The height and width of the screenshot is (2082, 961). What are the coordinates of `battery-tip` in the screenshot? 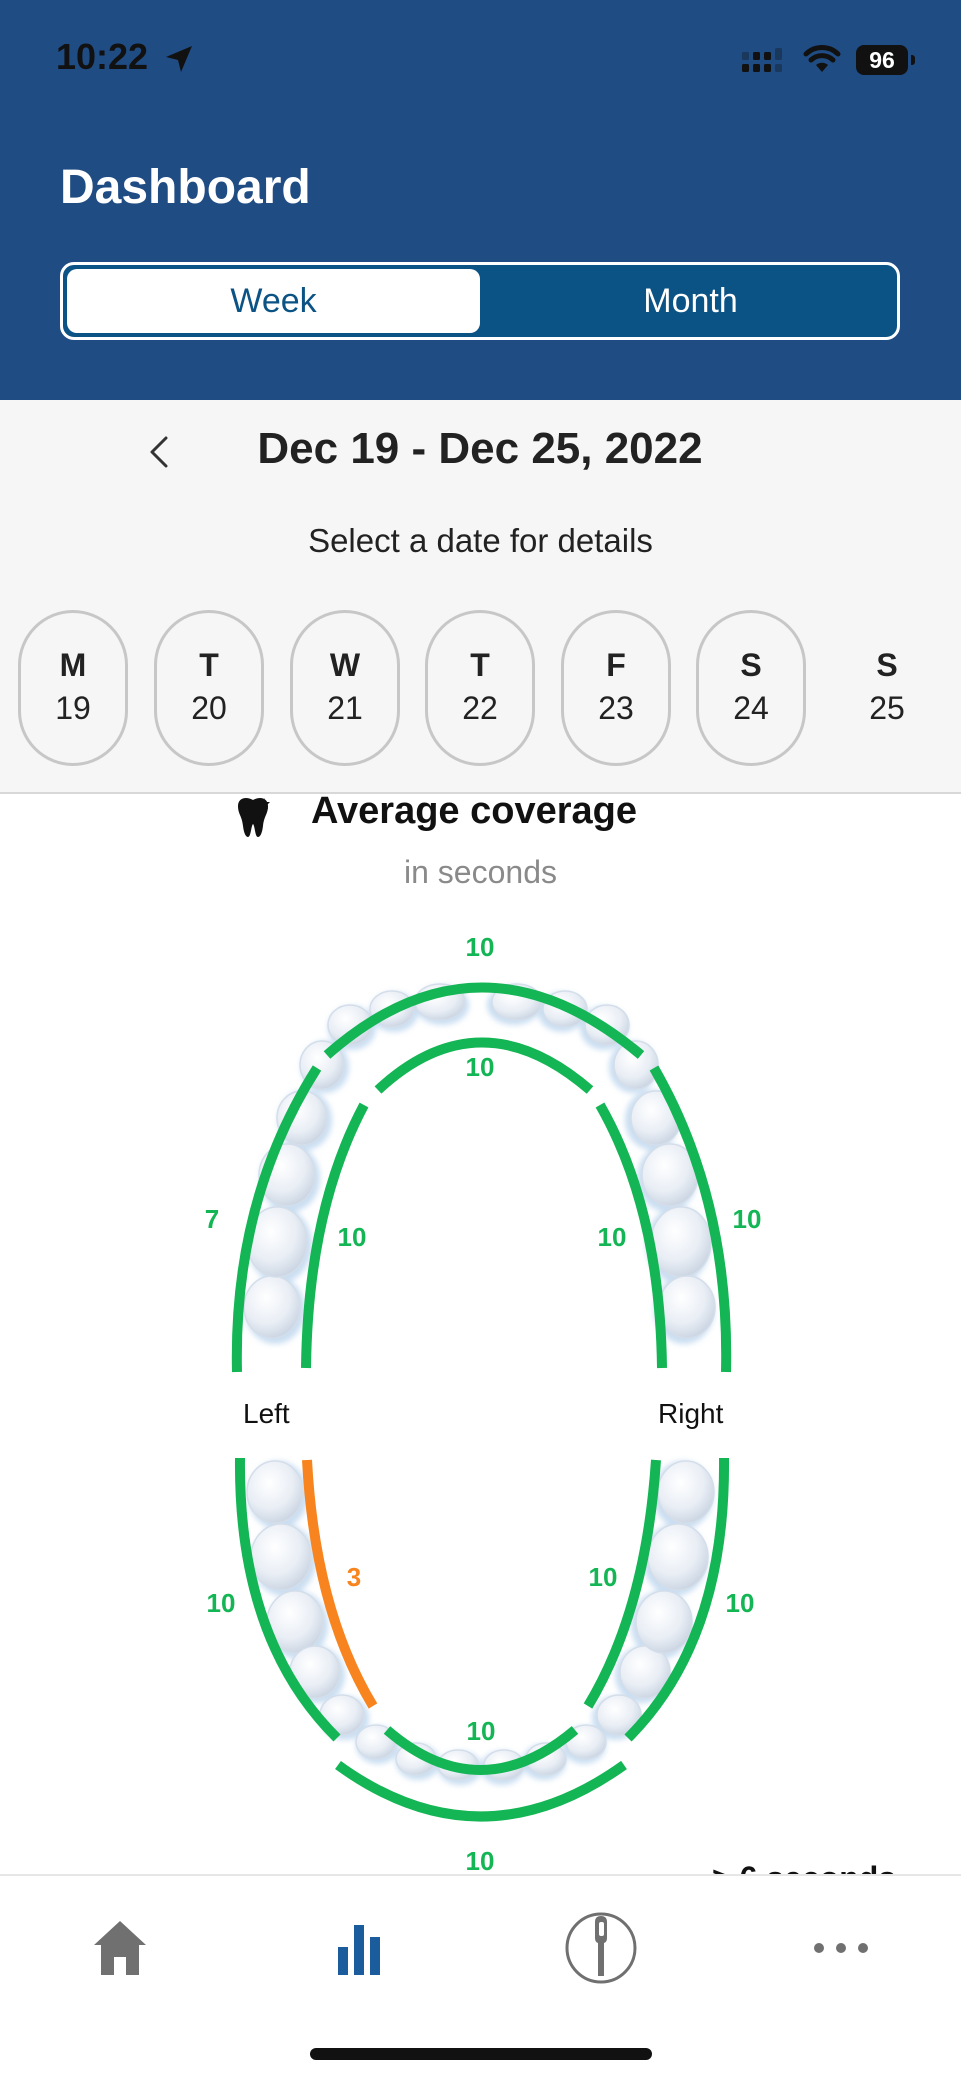 It's located at (913, 60).